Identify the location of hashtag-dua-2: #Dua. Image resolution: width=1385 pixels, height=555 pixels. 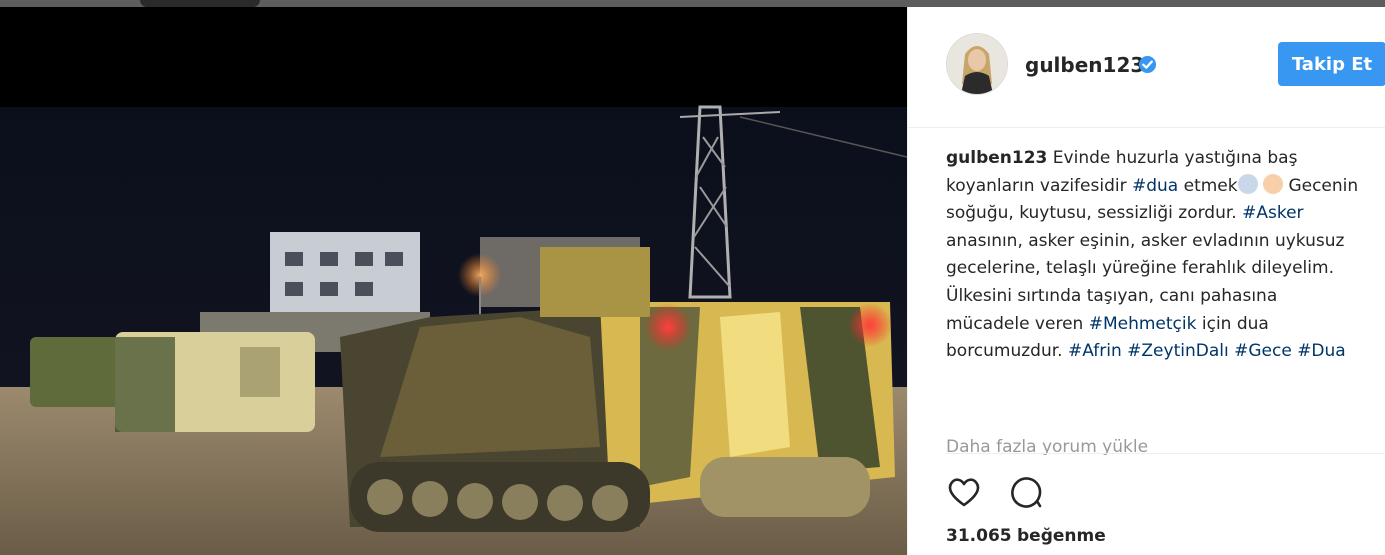
(1321, 351).